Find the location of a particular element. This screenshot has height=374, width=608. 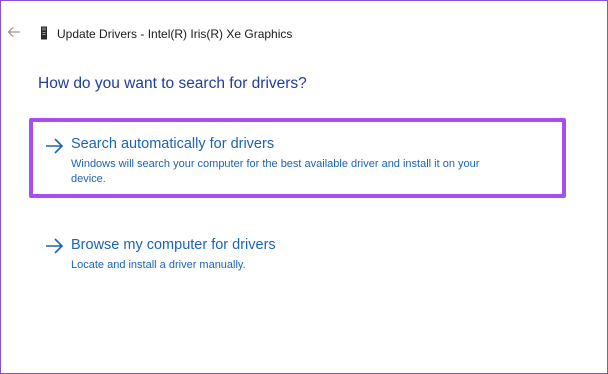

browse-computer-title: Browse my computer for drivers is located at coordinates (173, 245).